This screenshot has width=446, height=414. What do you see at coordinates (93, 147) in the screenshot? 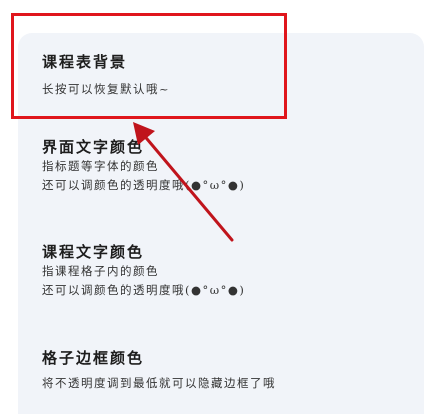
I see `setting-title: 界面文字颜色` at bounding box center [93, 147].